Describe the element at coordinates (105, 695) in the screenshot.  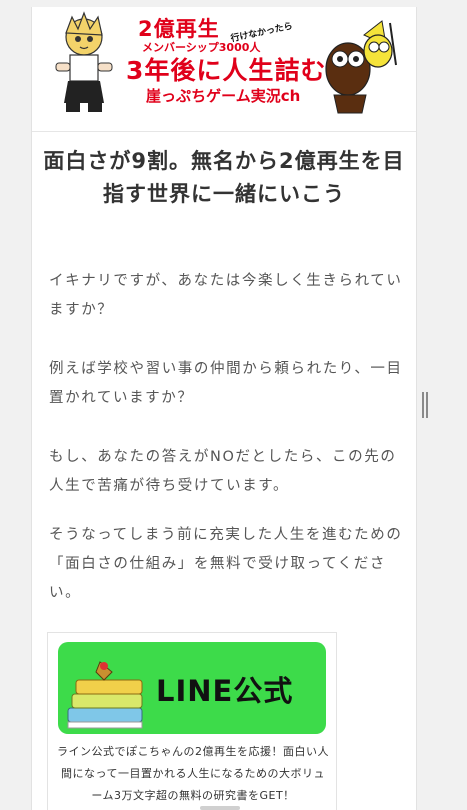
I see `books-icon` at that location.